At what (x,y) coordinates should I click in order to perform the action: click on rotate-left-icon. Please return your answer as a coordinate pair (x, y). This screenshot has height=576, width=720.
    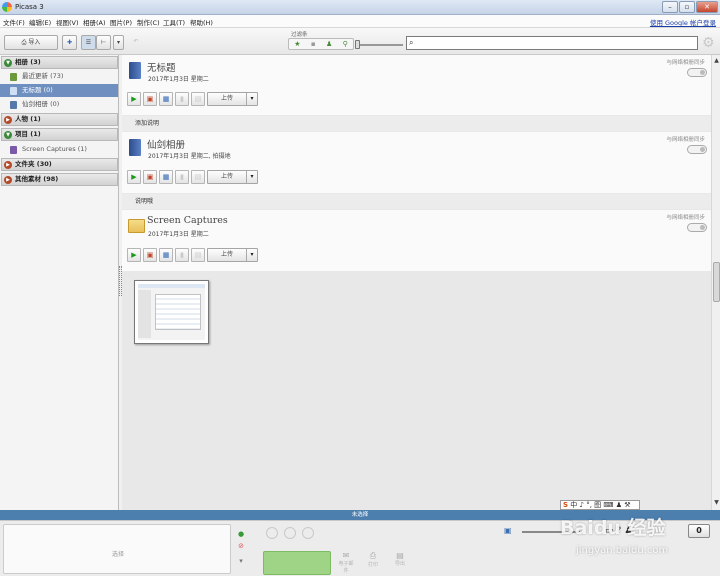
    Looking at the image, I should click on (272, 533).